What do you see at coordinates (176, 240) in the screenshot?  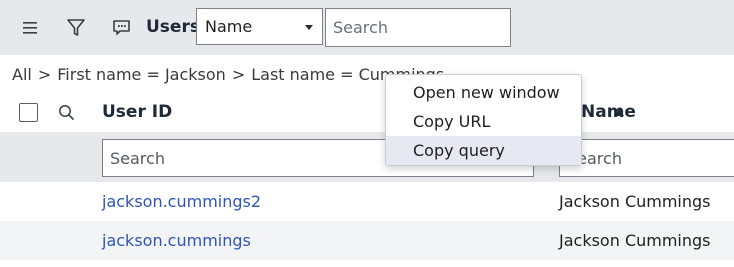 I see `user-id-link: jackson.cummings` at bounding box center [176, 240].